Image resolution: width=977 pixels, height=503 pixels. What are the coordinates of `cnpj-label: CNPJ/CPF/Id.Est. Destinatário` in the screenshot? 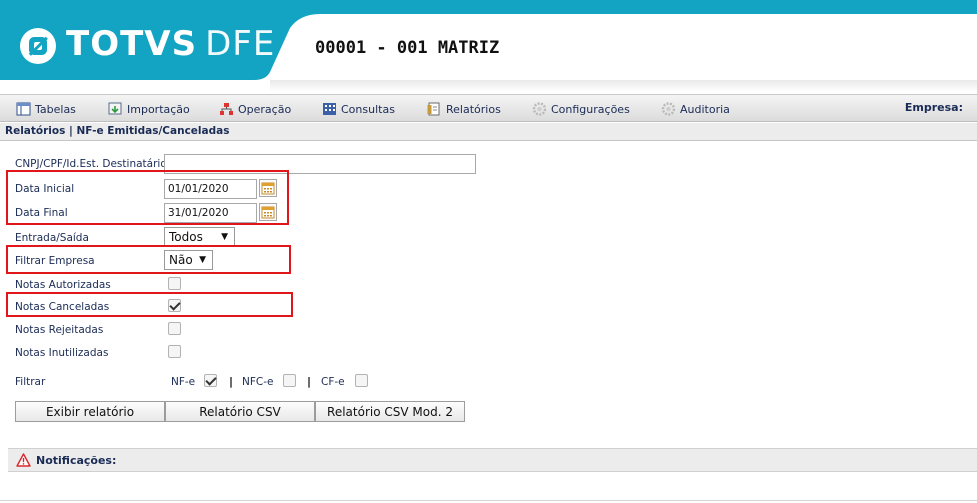 It's located at (91, 164).